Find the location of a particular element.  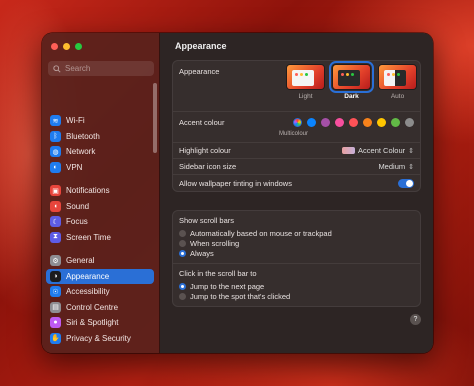

appearance-icon: ◑ is located at coordinates (55, 276).